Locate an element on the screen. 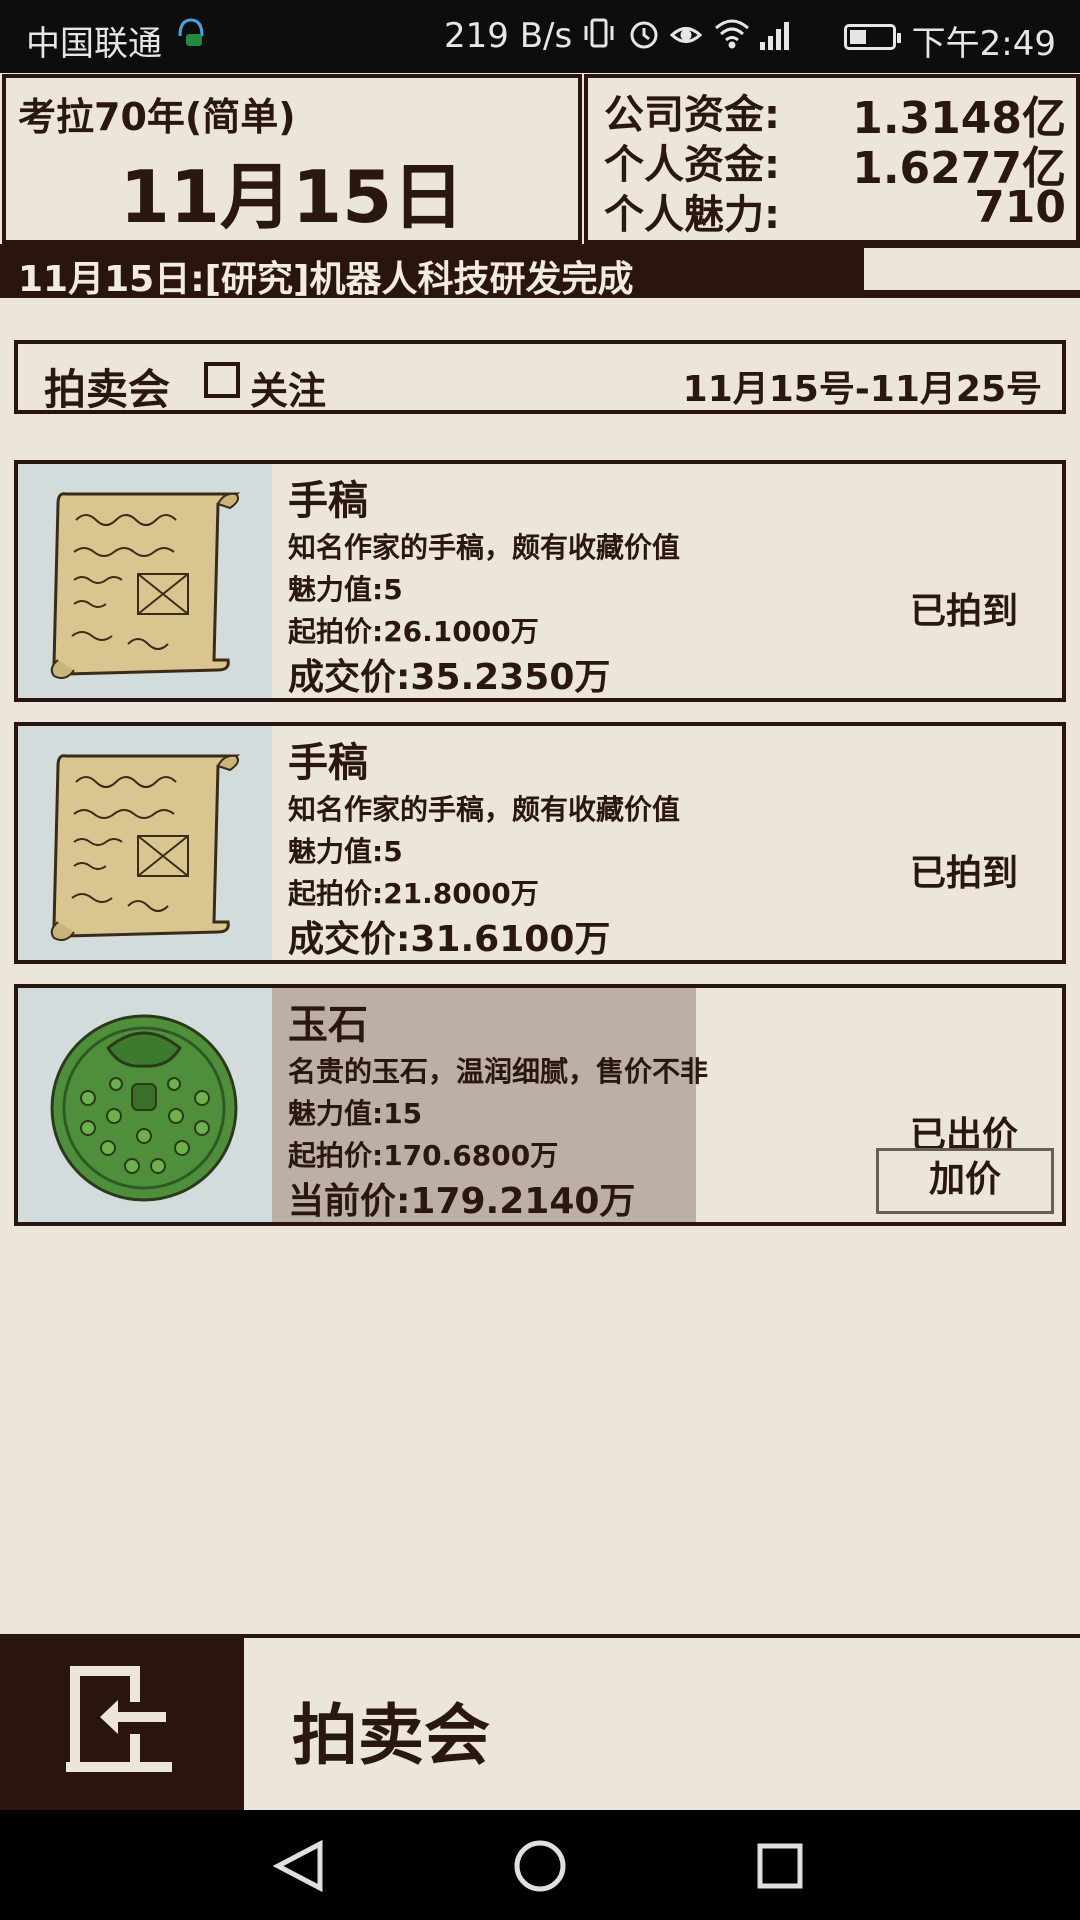 This screenshot has width=1080, height=1920. signal-icon is located at coordinates (774, 36).